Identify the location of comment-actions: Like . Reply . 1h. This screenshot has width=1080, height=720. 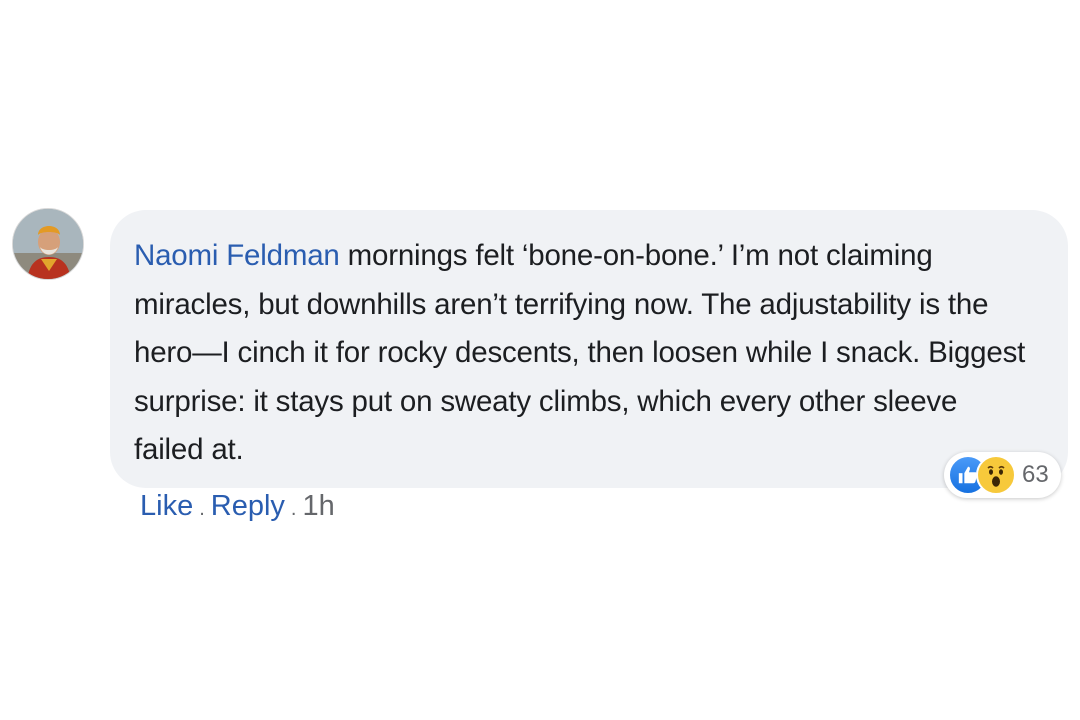
(237, 506).